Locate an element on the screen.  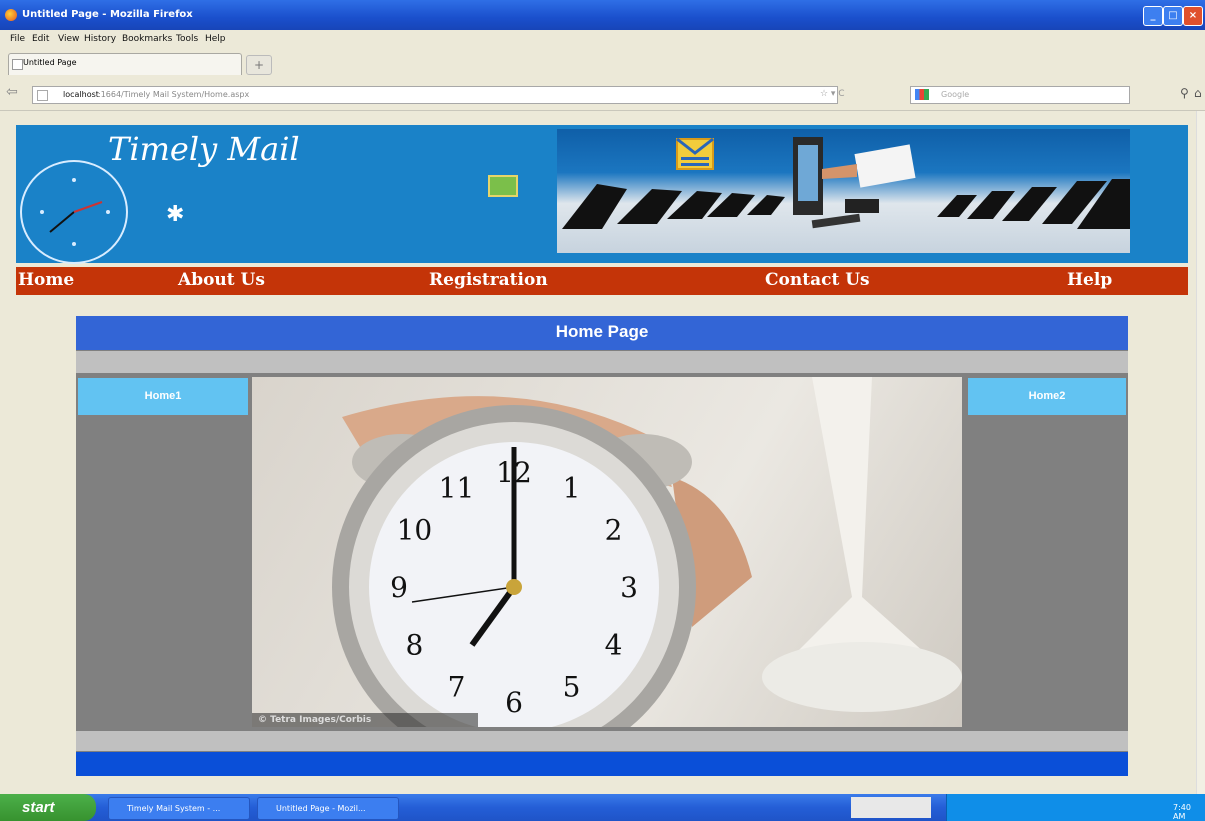
mail-icon is located at coordinates (503, 186).